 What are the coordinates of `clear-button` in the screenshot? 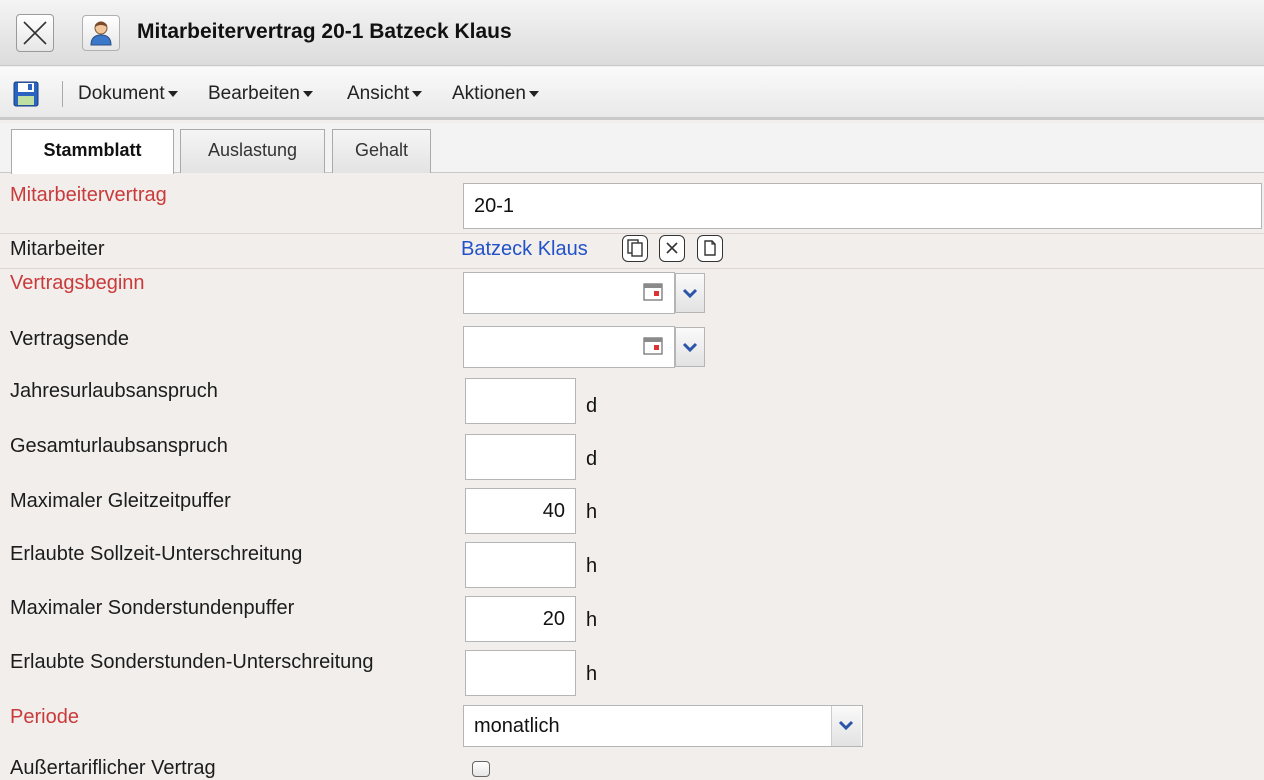 It's located at (672, 248).